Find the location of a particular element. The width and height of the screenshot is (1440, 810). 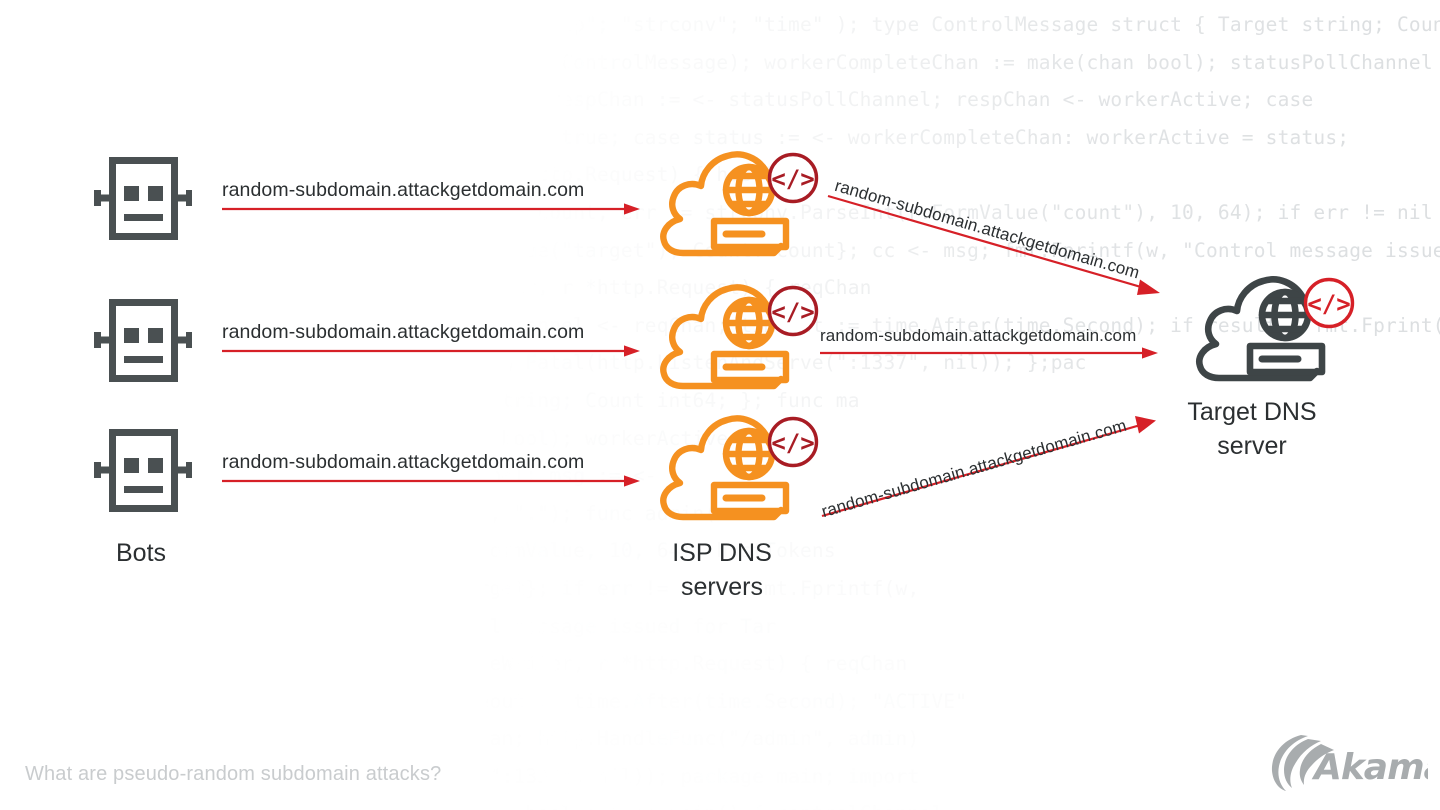

isp-dns-server-2: </> is located at coordinates (736, 338).